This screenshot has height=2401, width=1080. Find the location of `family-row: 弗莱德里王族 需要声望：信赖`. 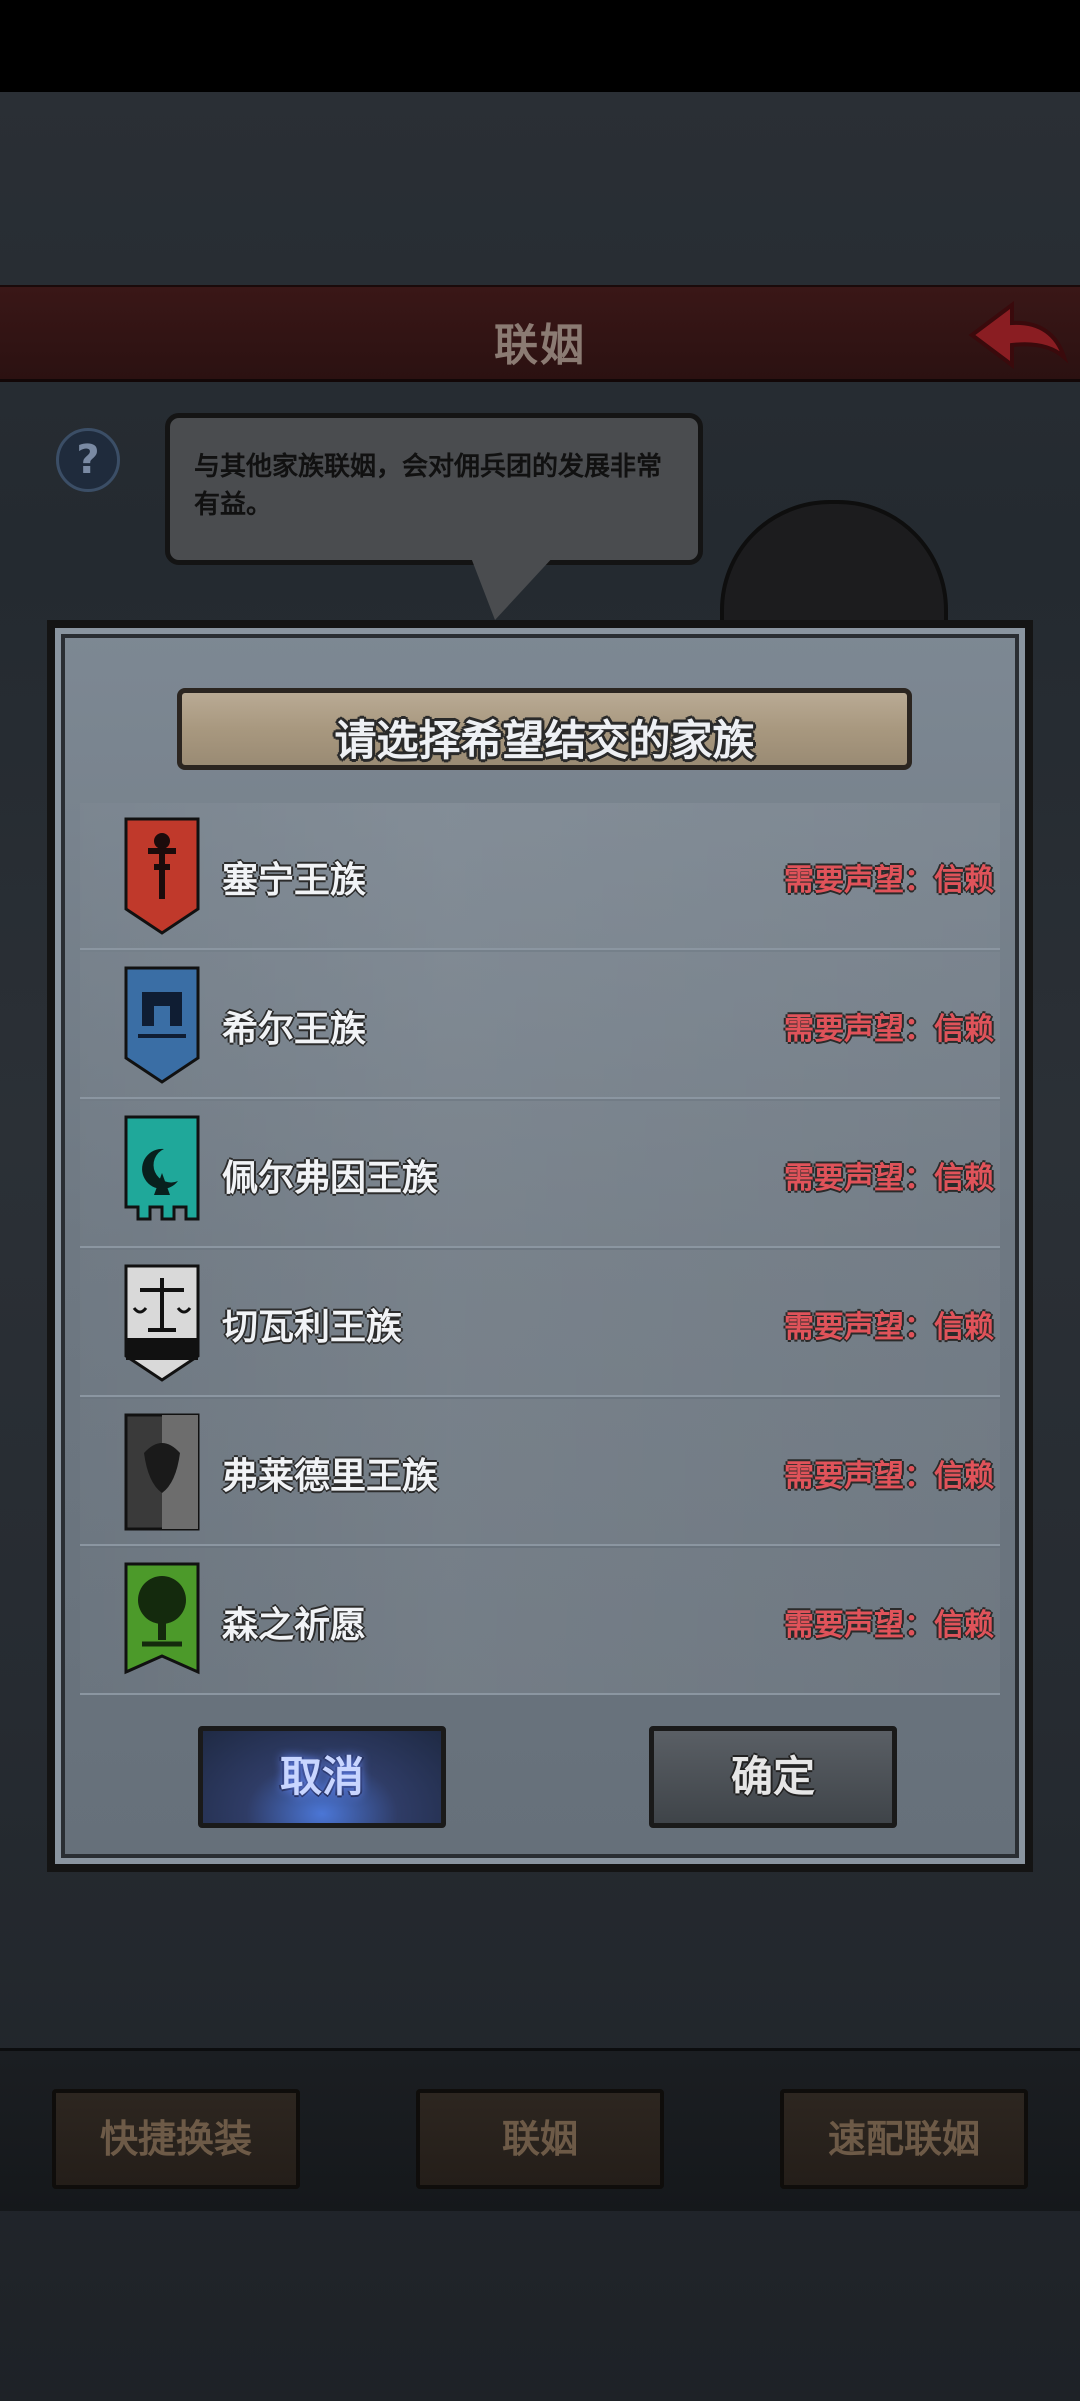

family-row: 弗莱德里王族 需要声望：信赖 is located at coordinates (540, 1472).